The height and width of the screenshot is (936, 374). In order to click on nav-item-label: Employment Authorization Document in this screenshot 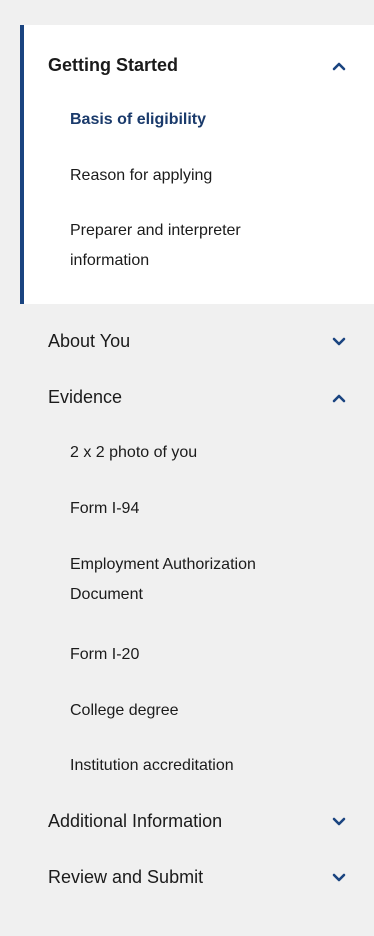, I will do `click(163, 579)`.